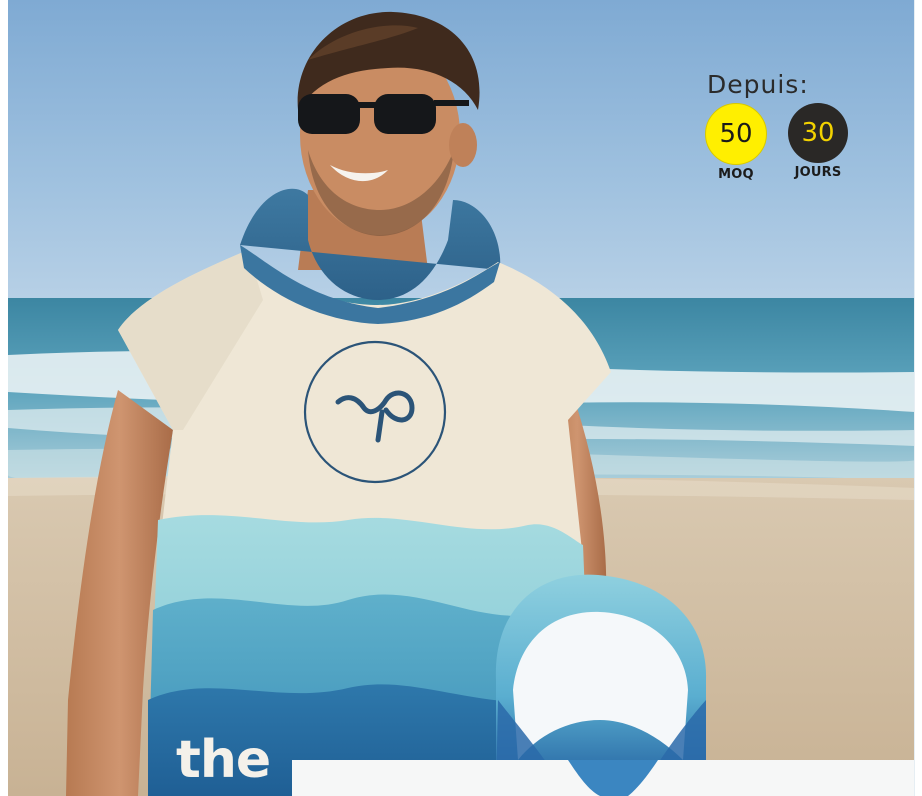 This screenshot has width=922, height=796. What do you see at coordinates (758, 84) in the screenshot?
I see `since-label: Depuis:` at bounding box center [758, 84].